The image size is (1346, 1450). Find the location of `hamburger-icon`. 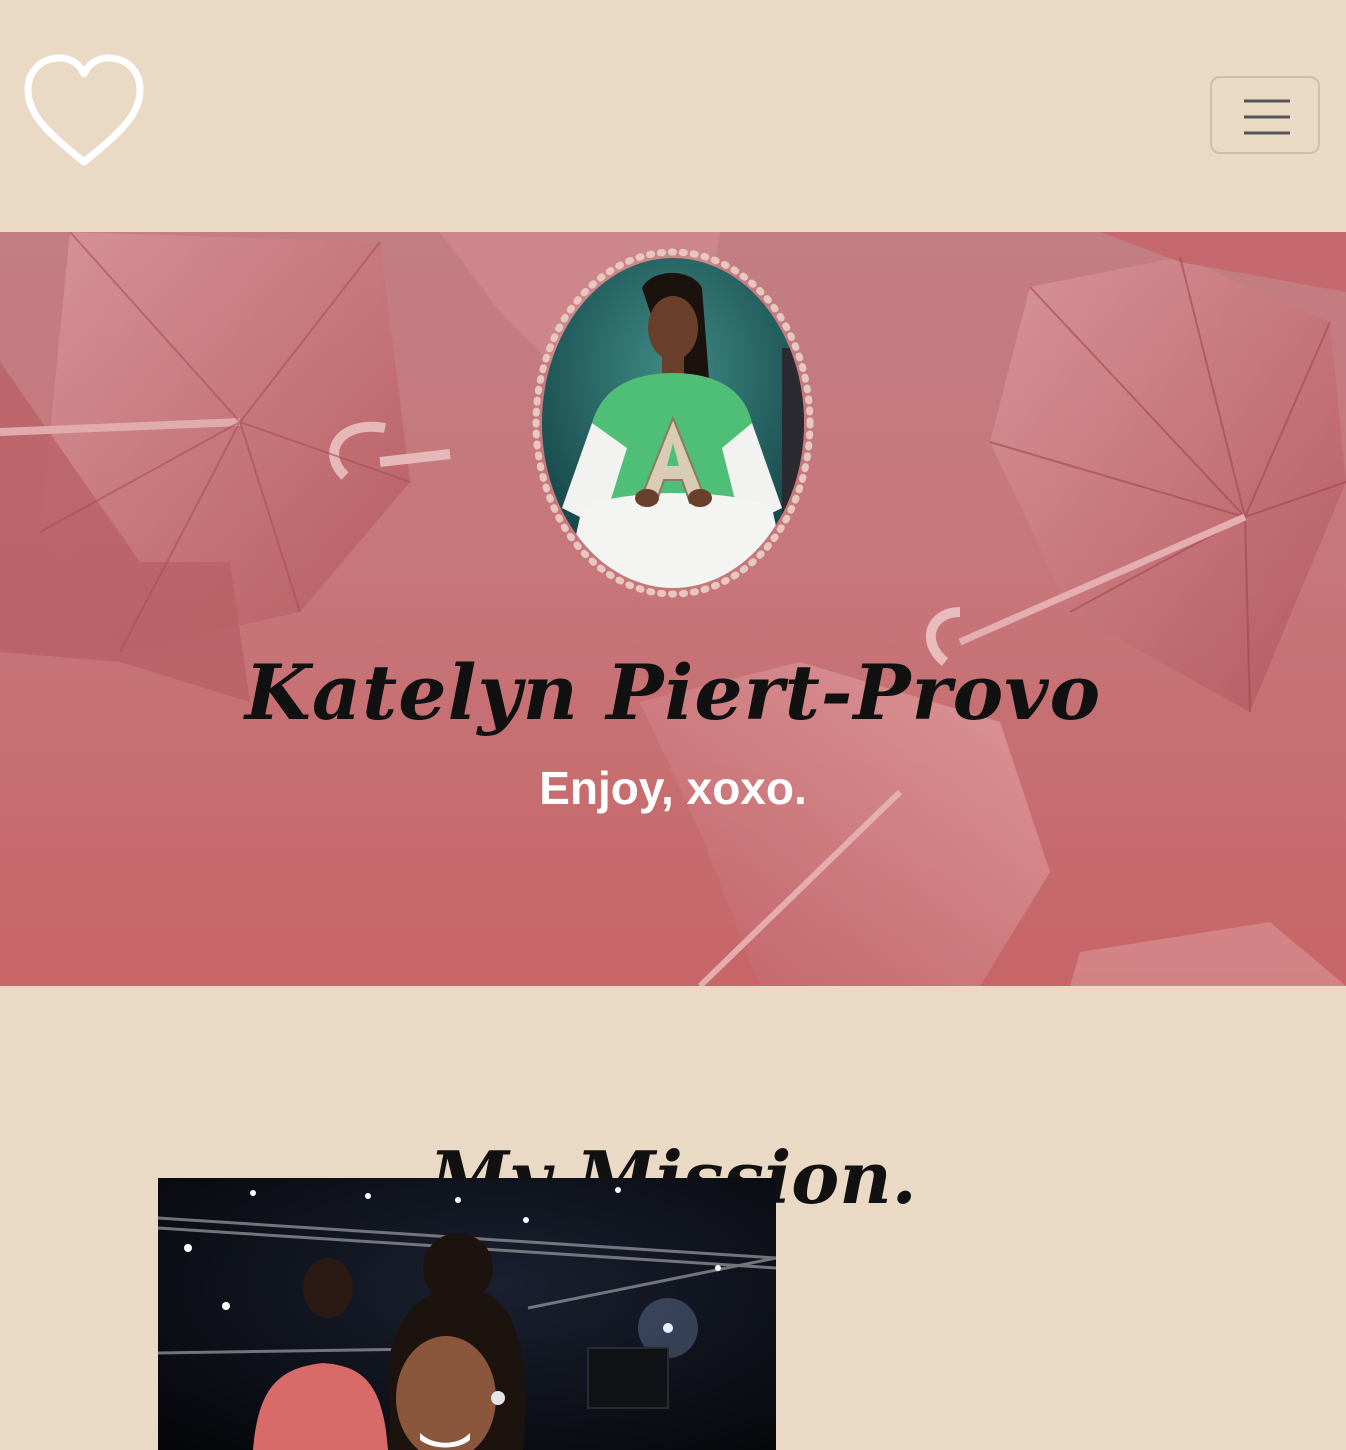

hamburger-icon is located at coordinates (1267, 117).